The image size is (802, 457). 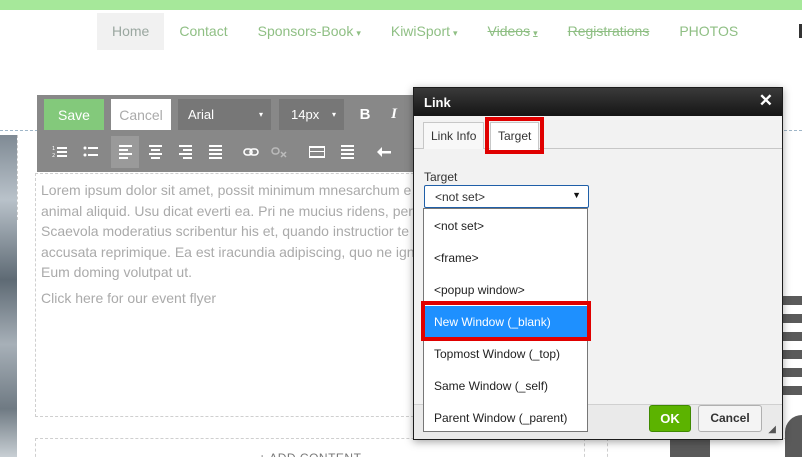 What do you see at coordinates (309, 31) in the screenshot?
I see `nav-item-sponsors-book: Sponsors-Book ▾` at bounding box center [309, 31].